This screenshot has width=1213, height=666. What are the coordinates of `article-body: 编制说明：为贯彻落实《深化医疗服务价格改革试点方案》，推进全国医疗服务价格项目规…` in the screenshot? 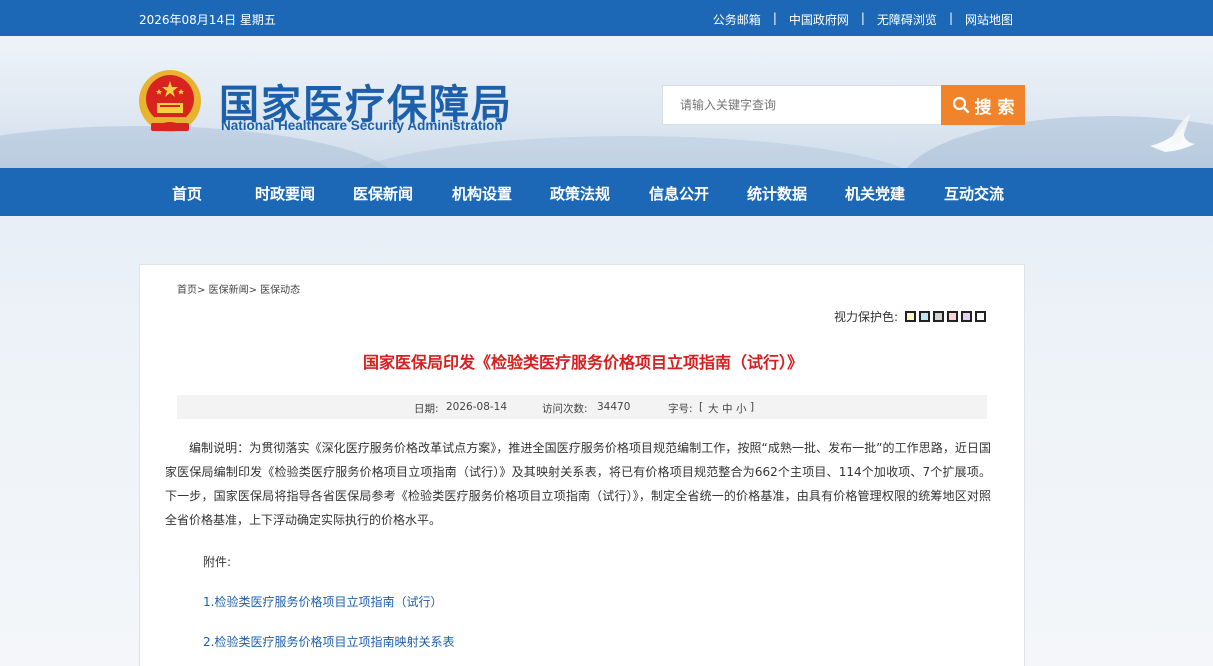 It's located at (578, 484).